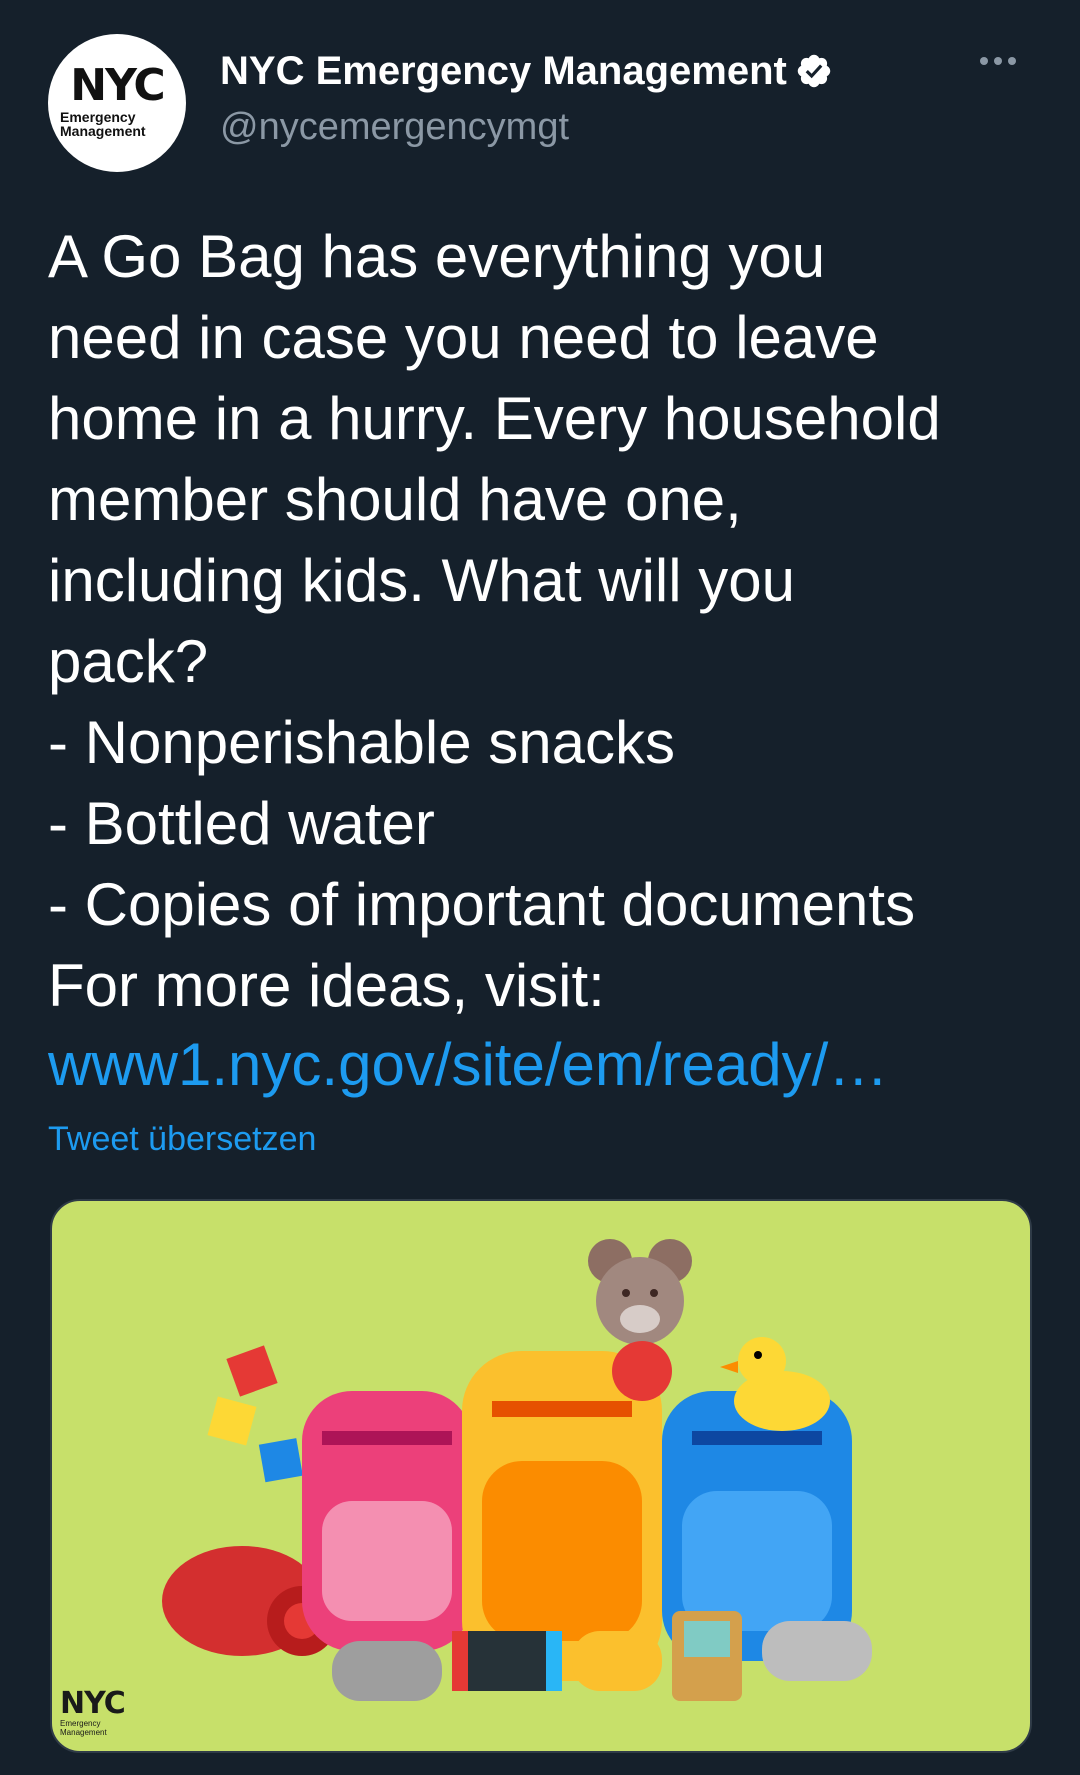 This screenshot has width=1080, height=1775. I want to click on name-row: NYC Emergency Management, so click(526, 71).